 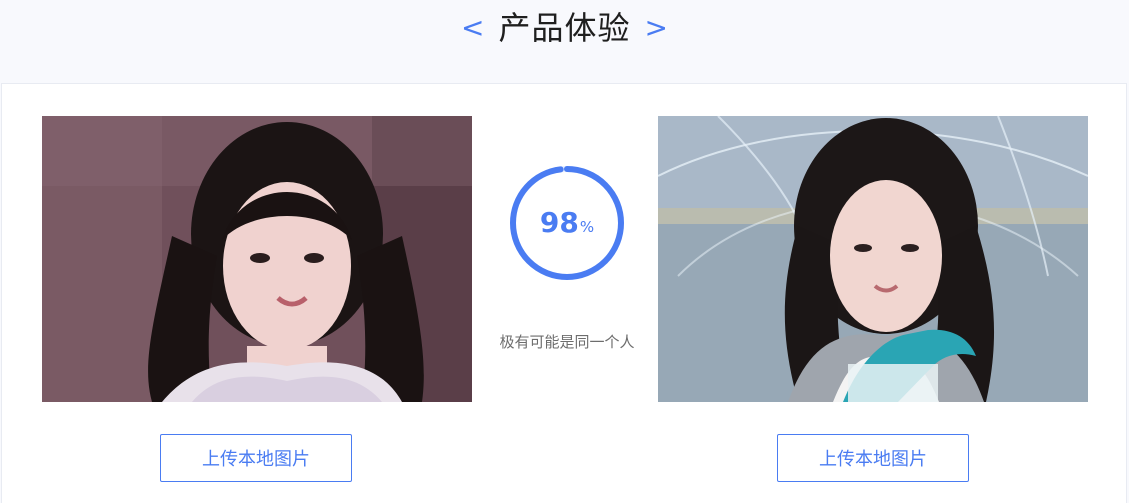 I want to click on similarity-score: 98 %, so click(x=567, y=223).